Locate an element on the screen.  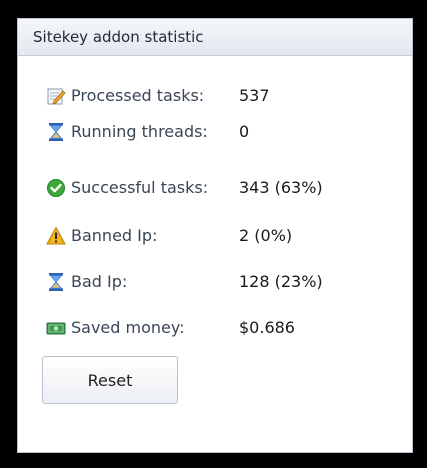
stat-value: 2 (0%) is located at coordinates (266, 235).